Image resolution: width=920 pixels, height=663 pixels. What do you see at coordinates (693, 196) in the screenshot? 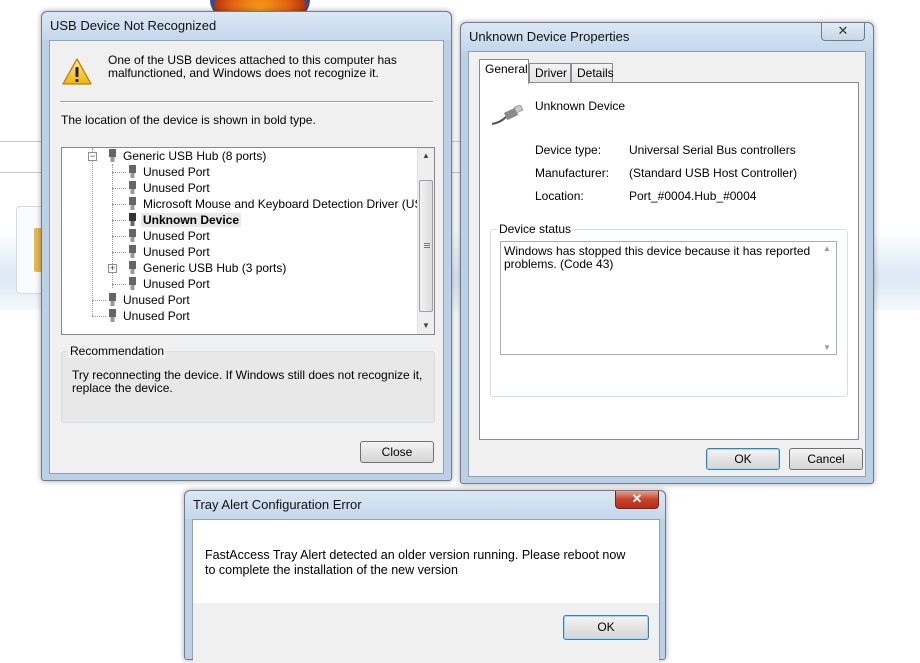
I see `location-value: Port_#0004.Hub_#0004` at bounding box center [693, 196].